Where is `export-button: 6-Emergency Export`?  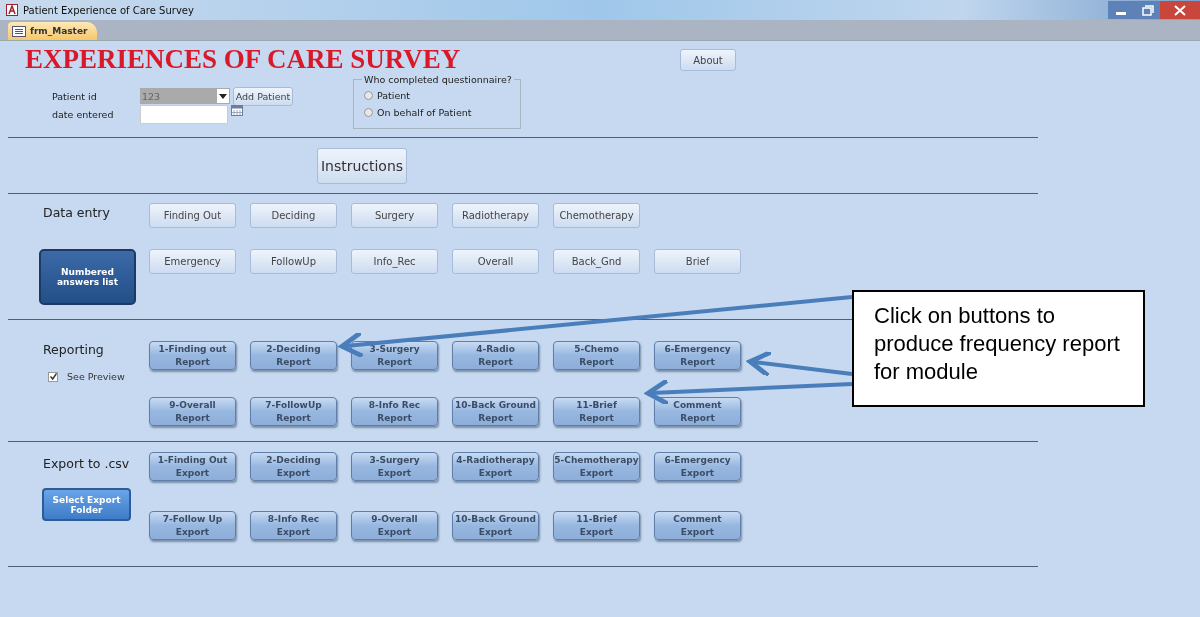
export-button: 6-Emergency Export is located at coordinates (697, 466).